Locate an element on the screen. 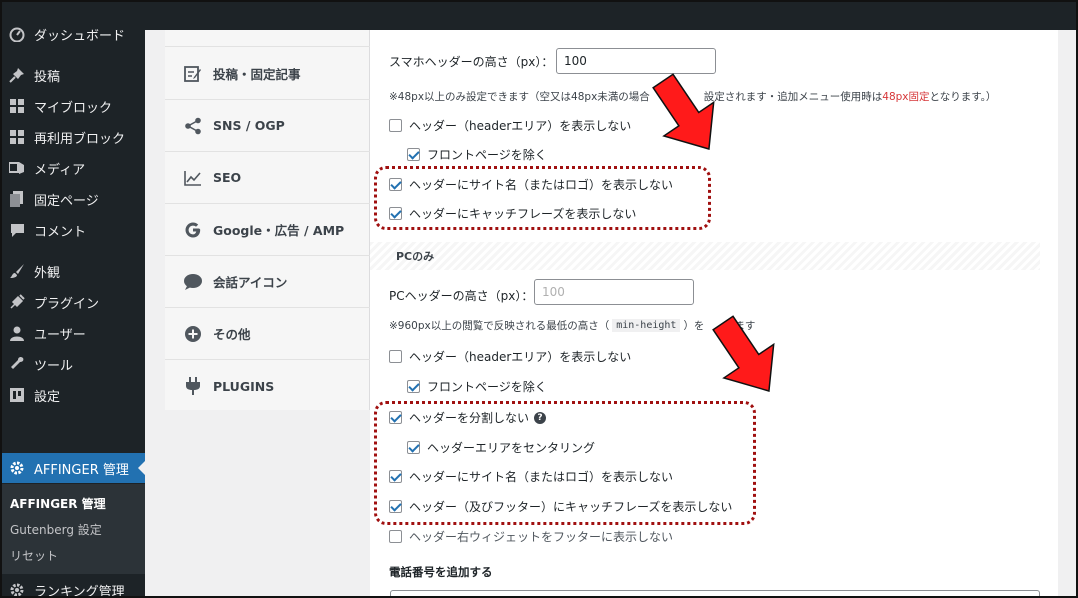 This screenshot has width=1078, height=598. sidebar-item-plugins: プラグイン is located at coordinates (72, 302).